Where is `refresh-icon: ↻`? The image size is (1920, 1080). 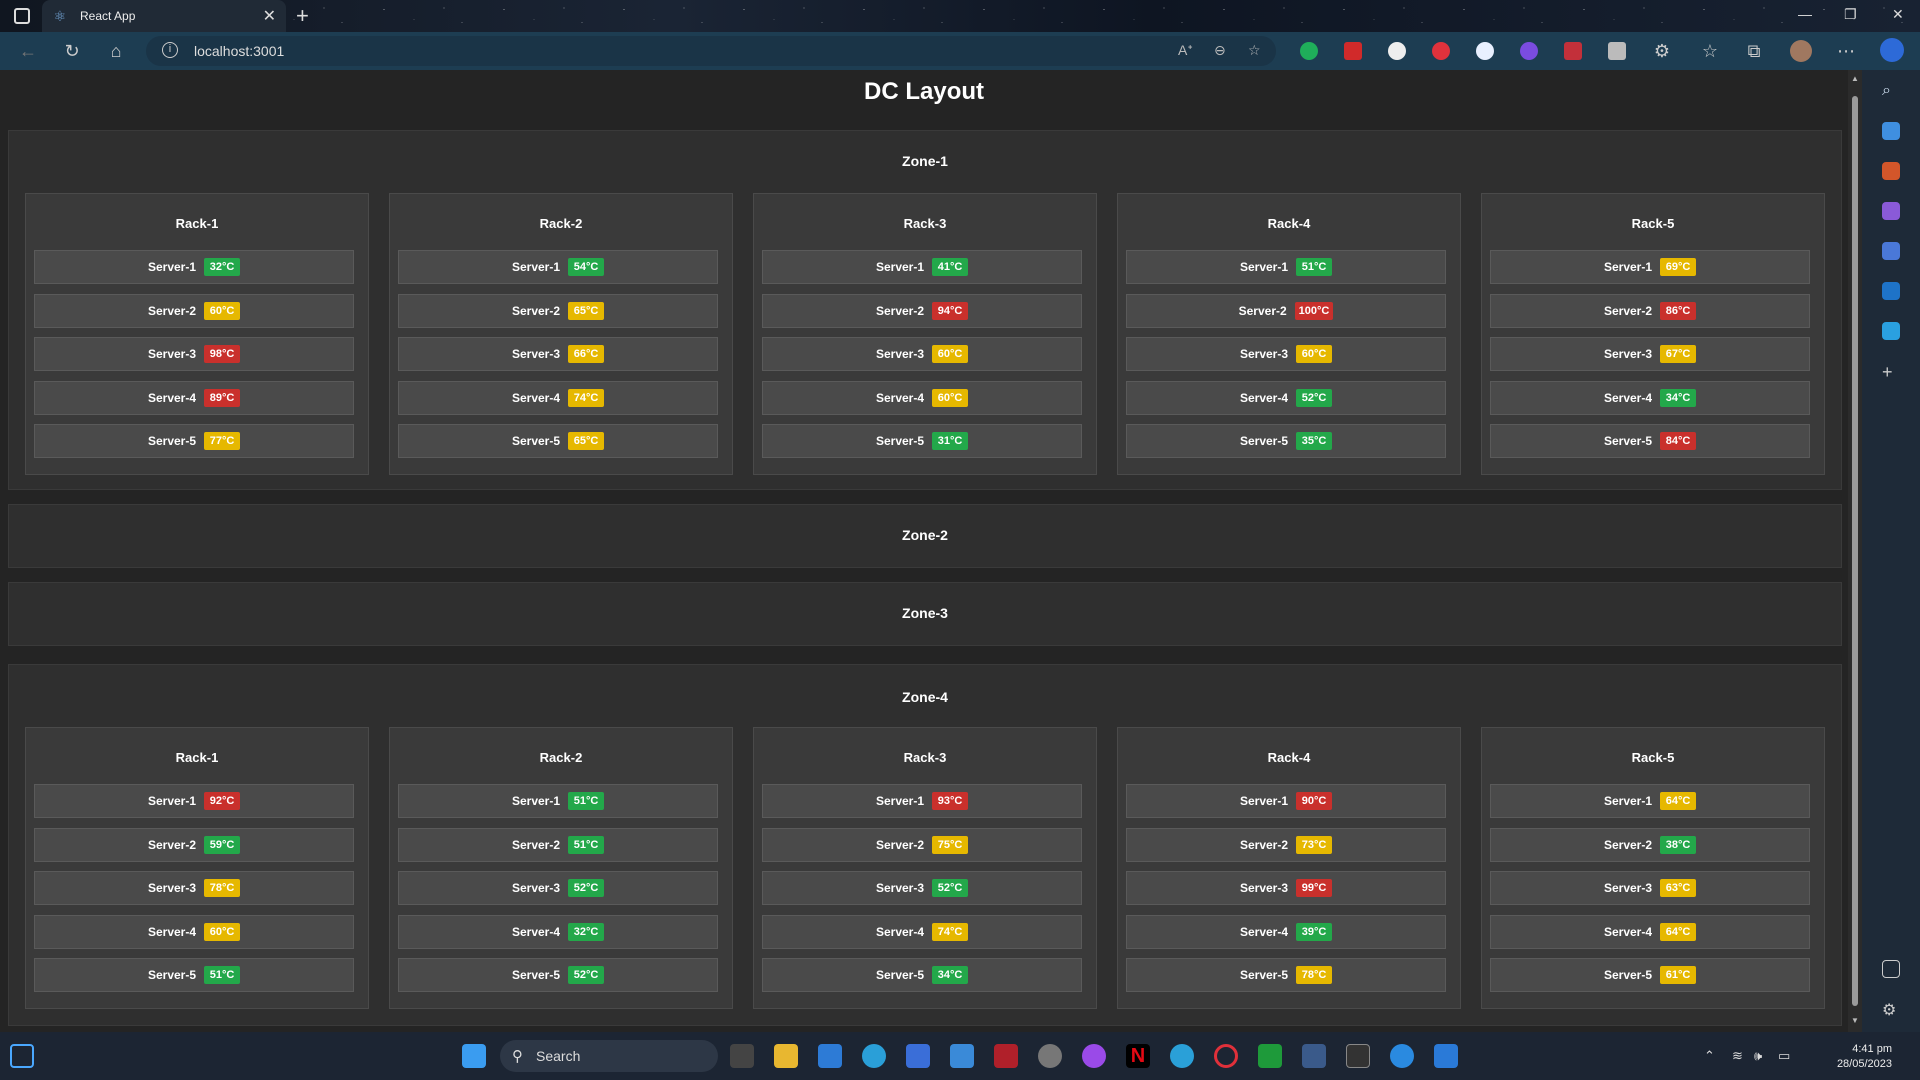 refresh-icon: ↻ is located at coordinates (72, 51).